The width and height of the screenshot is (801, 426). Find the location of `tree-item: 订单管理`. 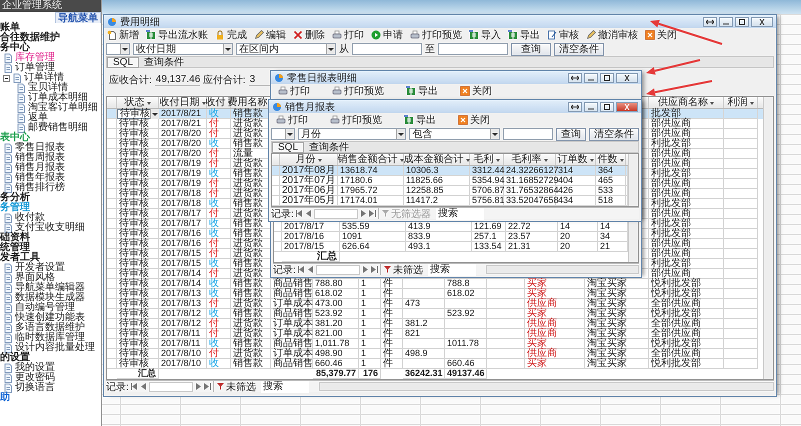

tree-item: 订单管理 is located at coordinates (50, 68).